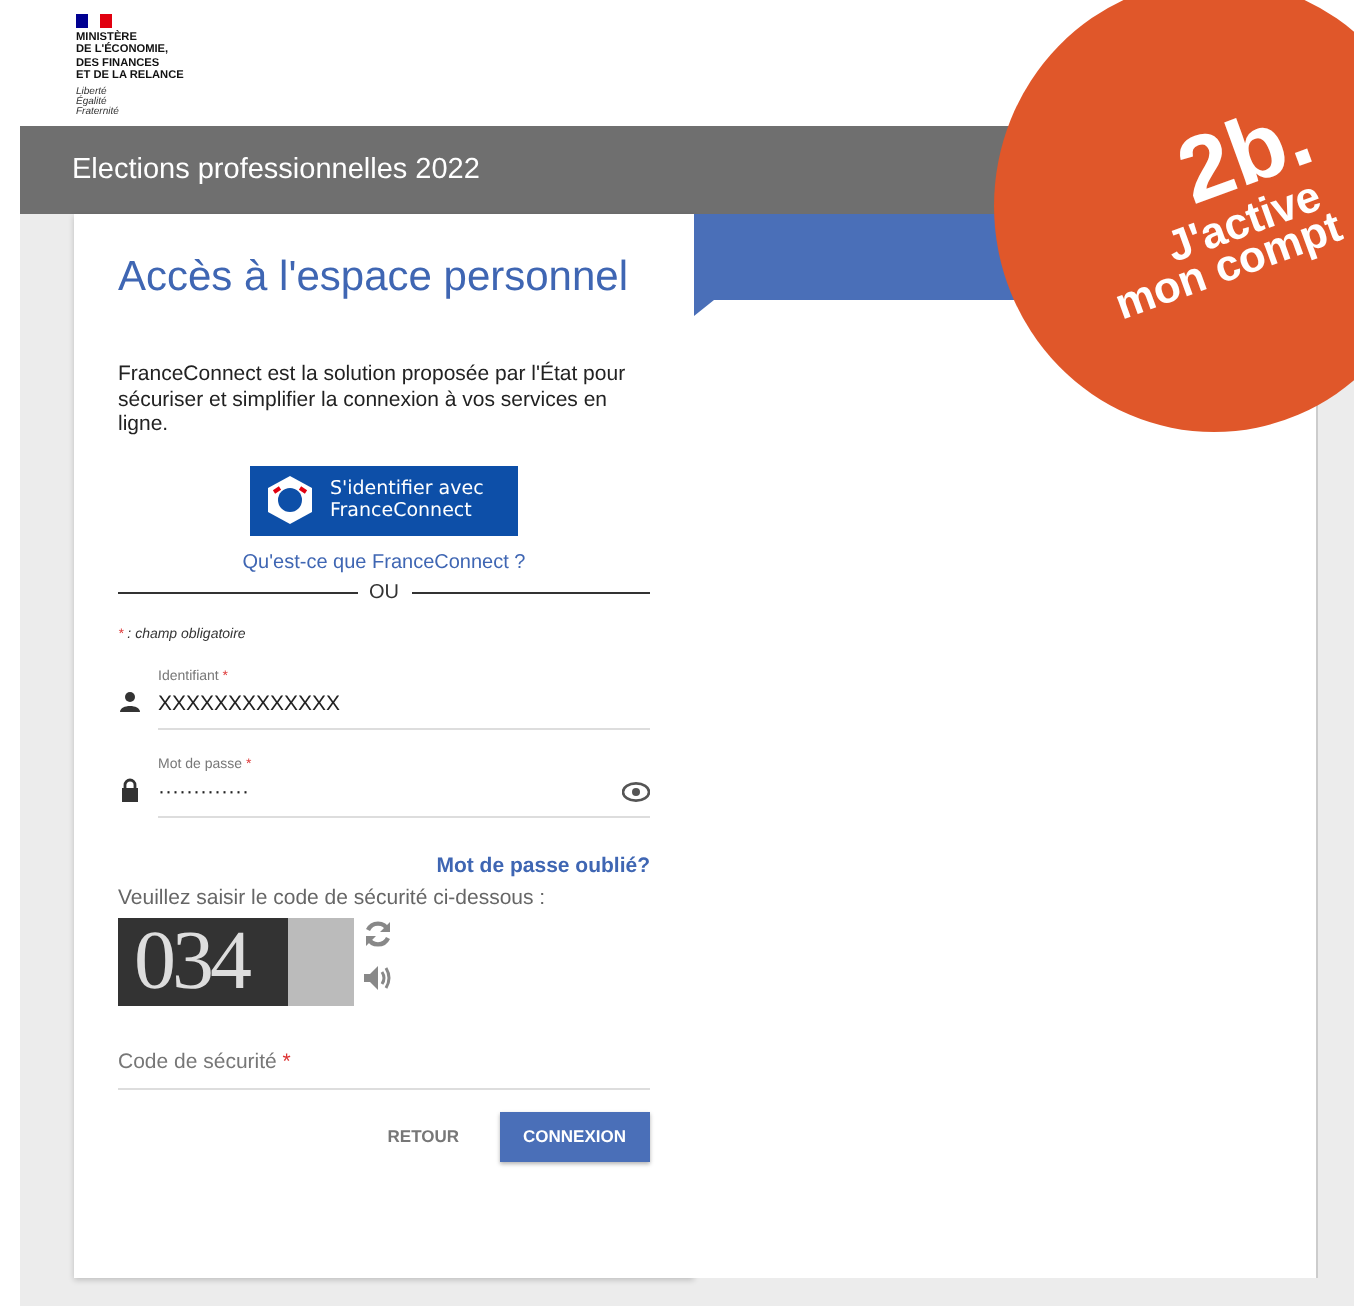 The height and width of the screenshot is (1306, 1354). Describe the element at coordinates (543, 865) in the screenshot. I see `forgot-password-link: Mot de passe oublié?` at that location.